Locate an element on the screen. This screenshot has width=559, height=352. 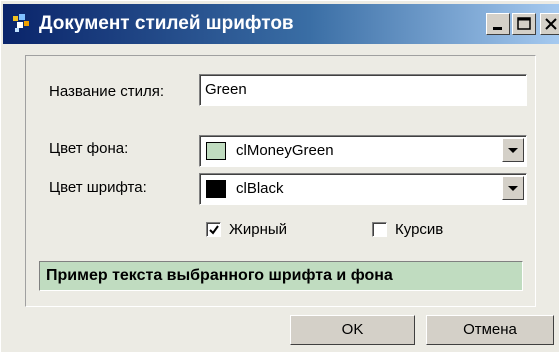
bg-color-dropdown-button is located at coordinates (513, 150).